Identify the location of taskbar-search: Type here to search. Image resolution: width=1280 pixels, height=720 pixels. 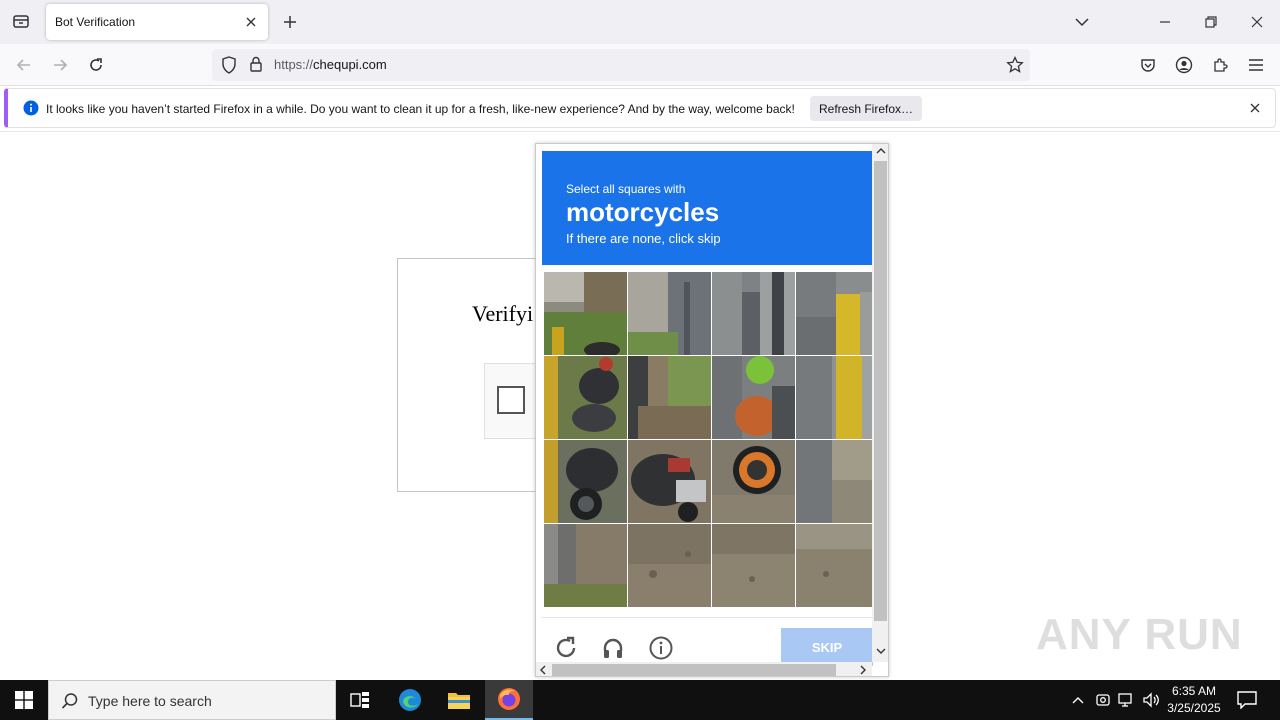
(192, 700).